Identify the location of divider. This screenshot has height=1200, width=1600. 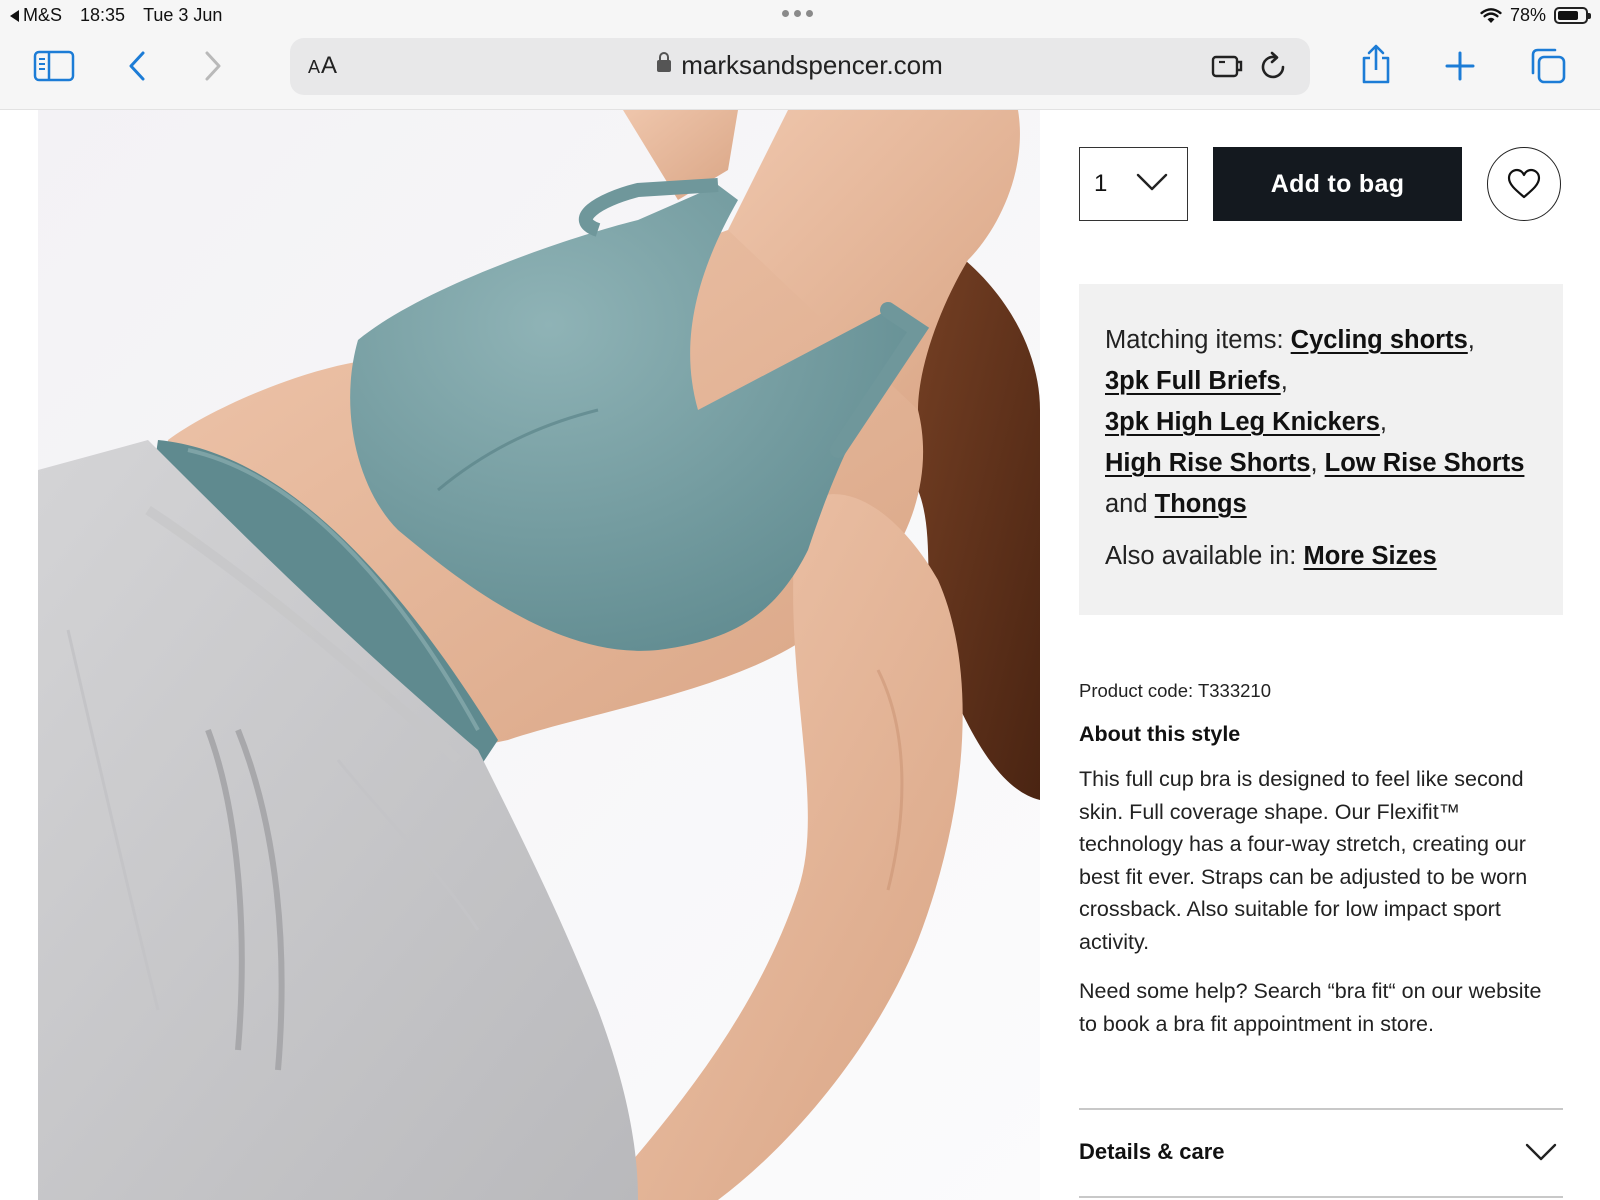
(1321, 1197).